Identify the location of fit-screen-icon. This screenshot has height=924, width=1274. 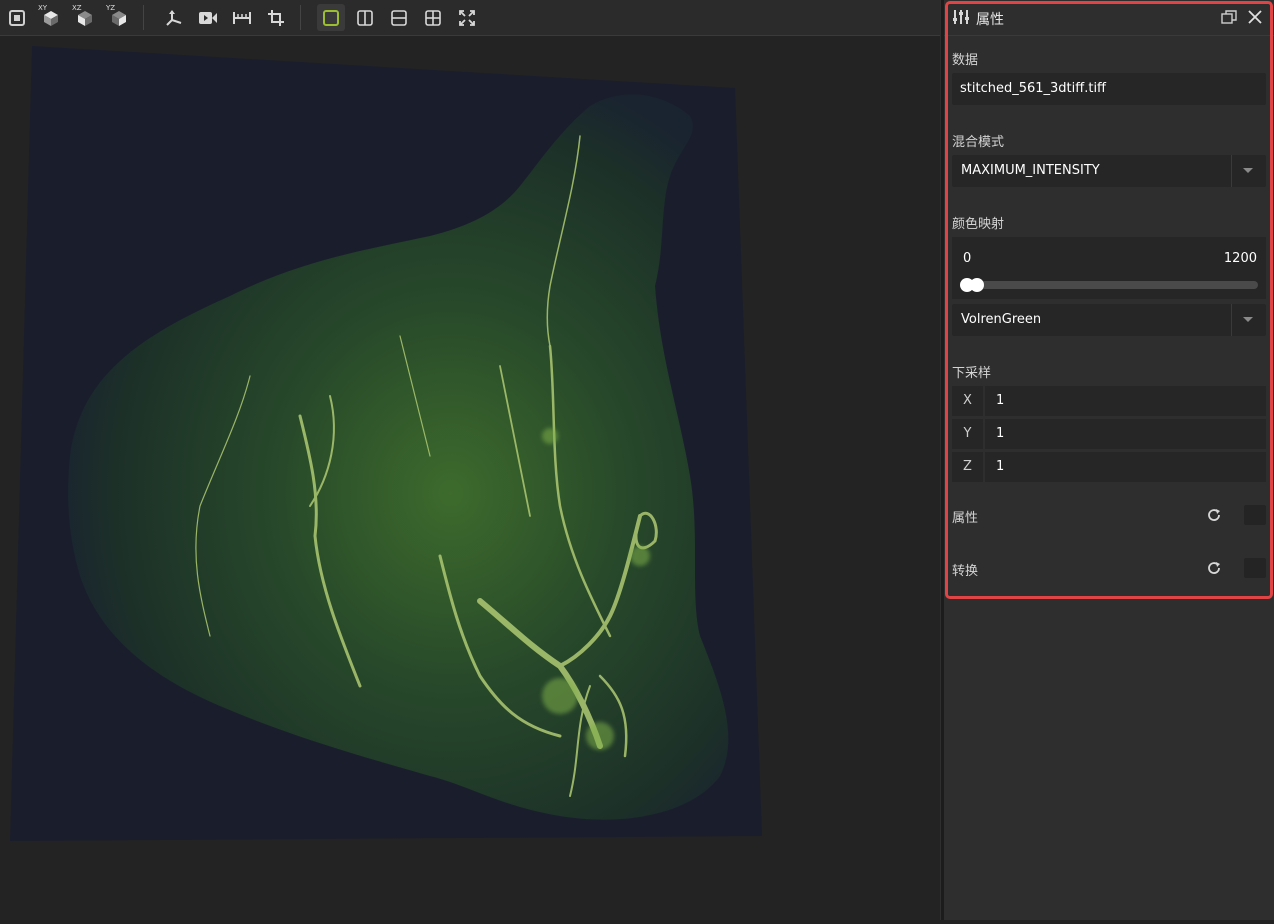
(467, 17).